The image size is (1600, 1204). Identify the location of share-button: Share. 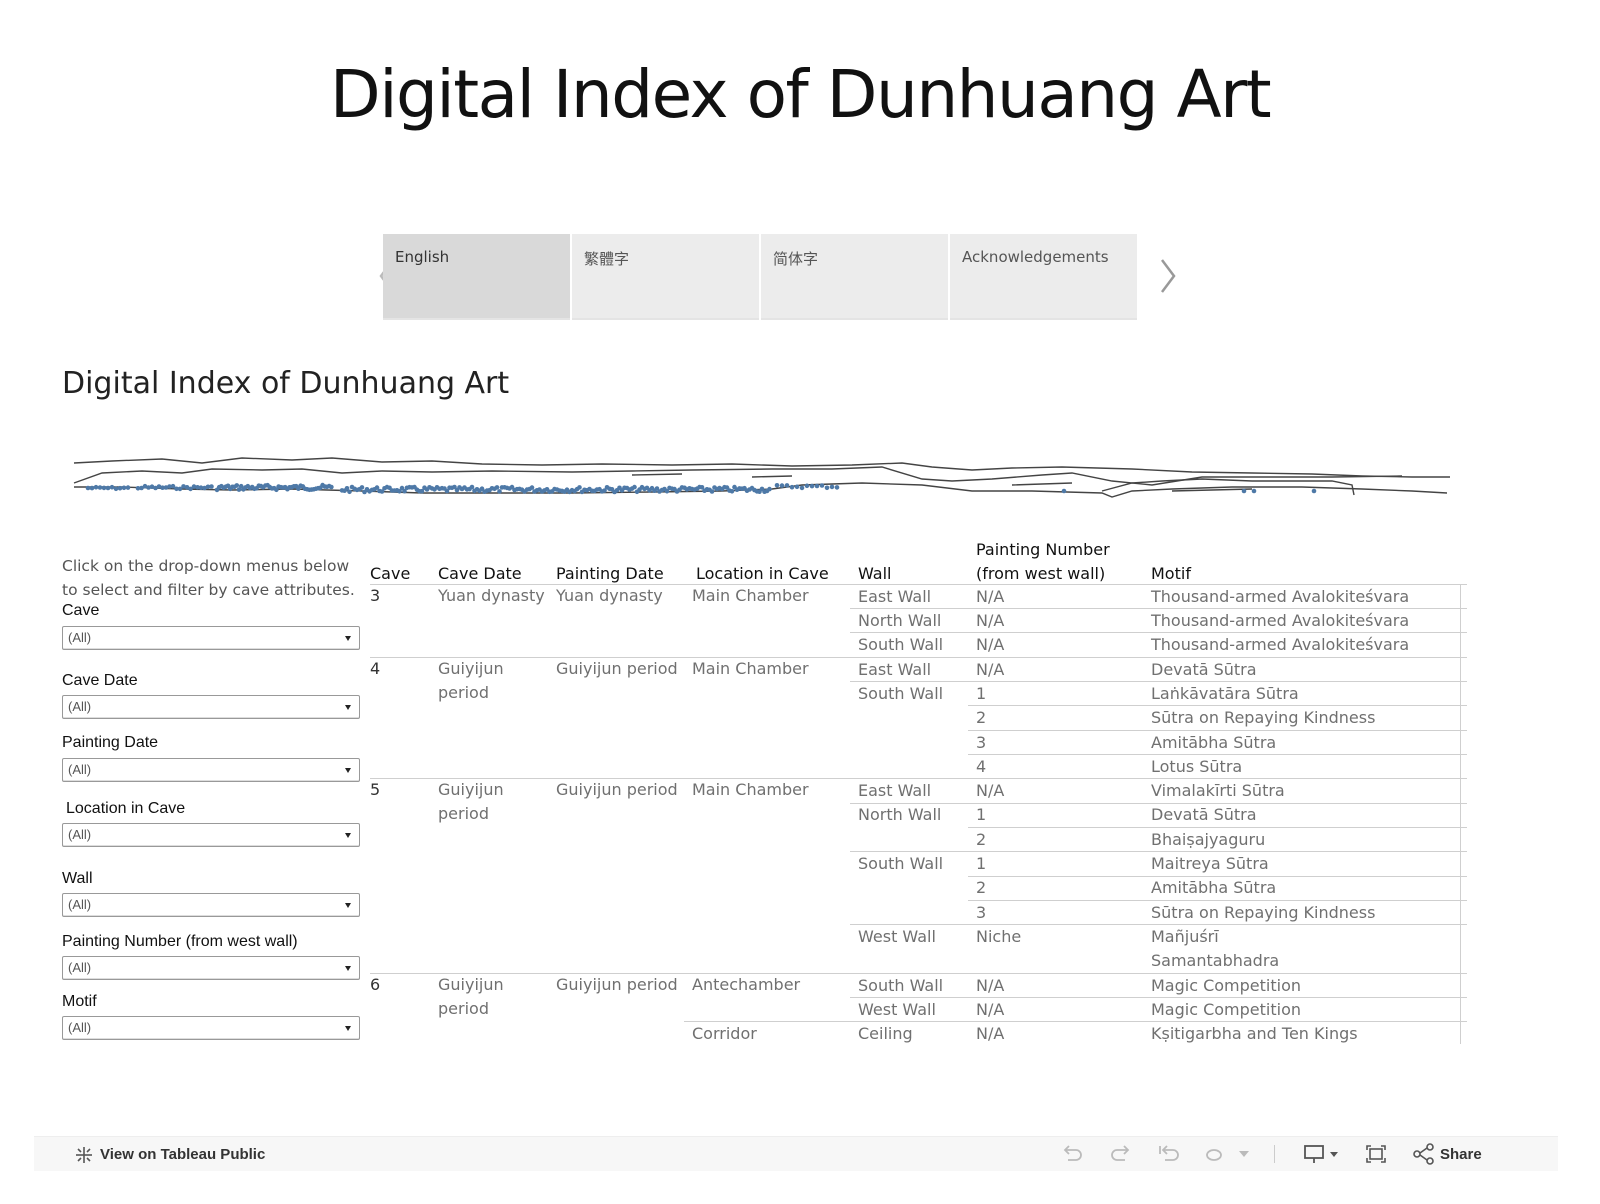
(1461, 1154).